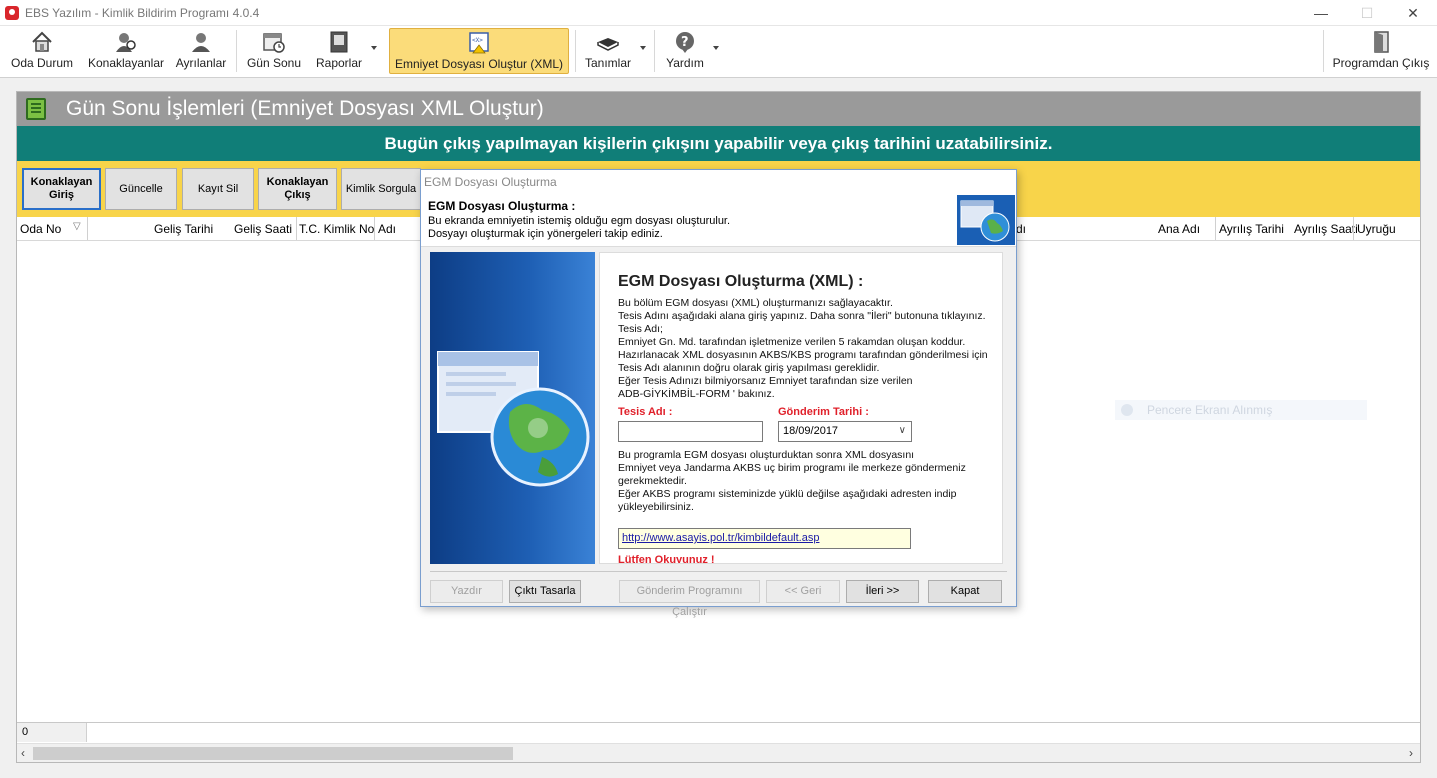  I want to click on gonderim-tarihi-select: 18/09/2017 ∨, so click(845, 431).